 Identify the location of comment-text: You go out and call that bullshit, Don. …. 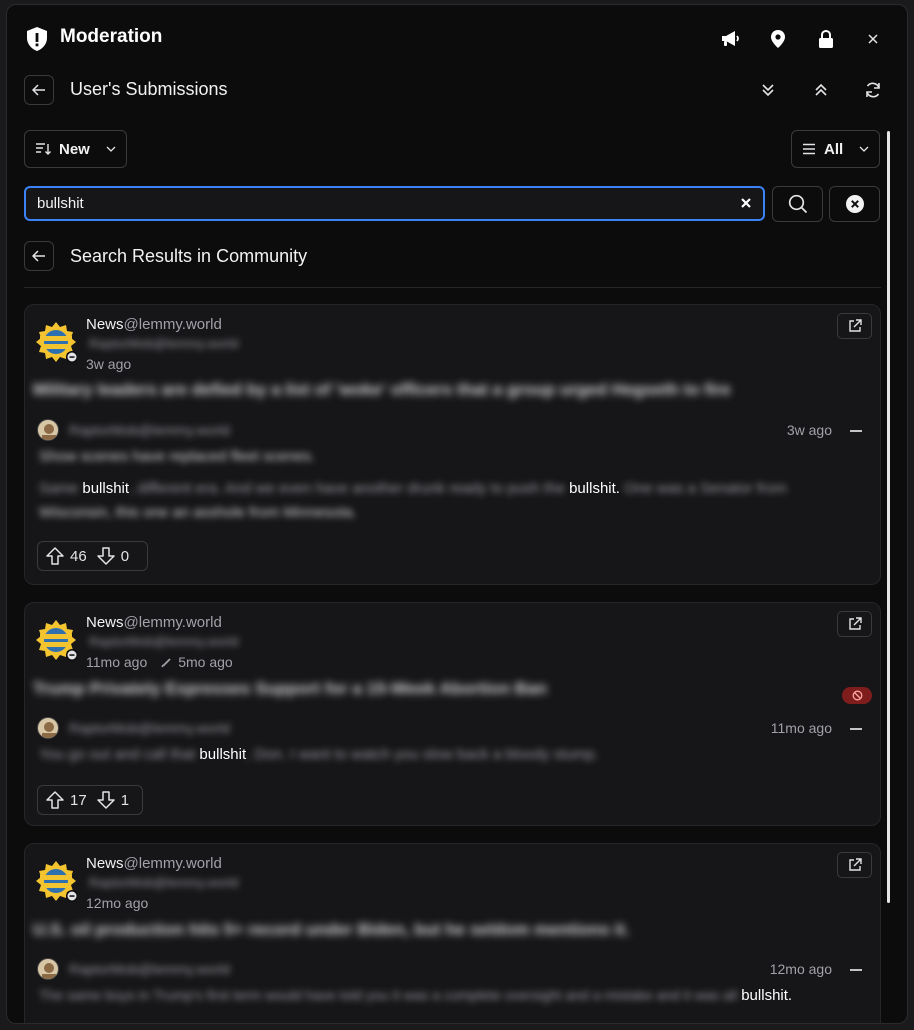
(319, 754).